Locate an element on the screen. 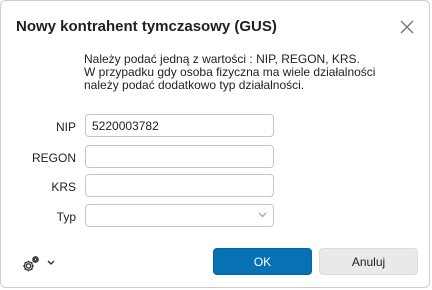  typ-select is located at coordinates (179, 215).